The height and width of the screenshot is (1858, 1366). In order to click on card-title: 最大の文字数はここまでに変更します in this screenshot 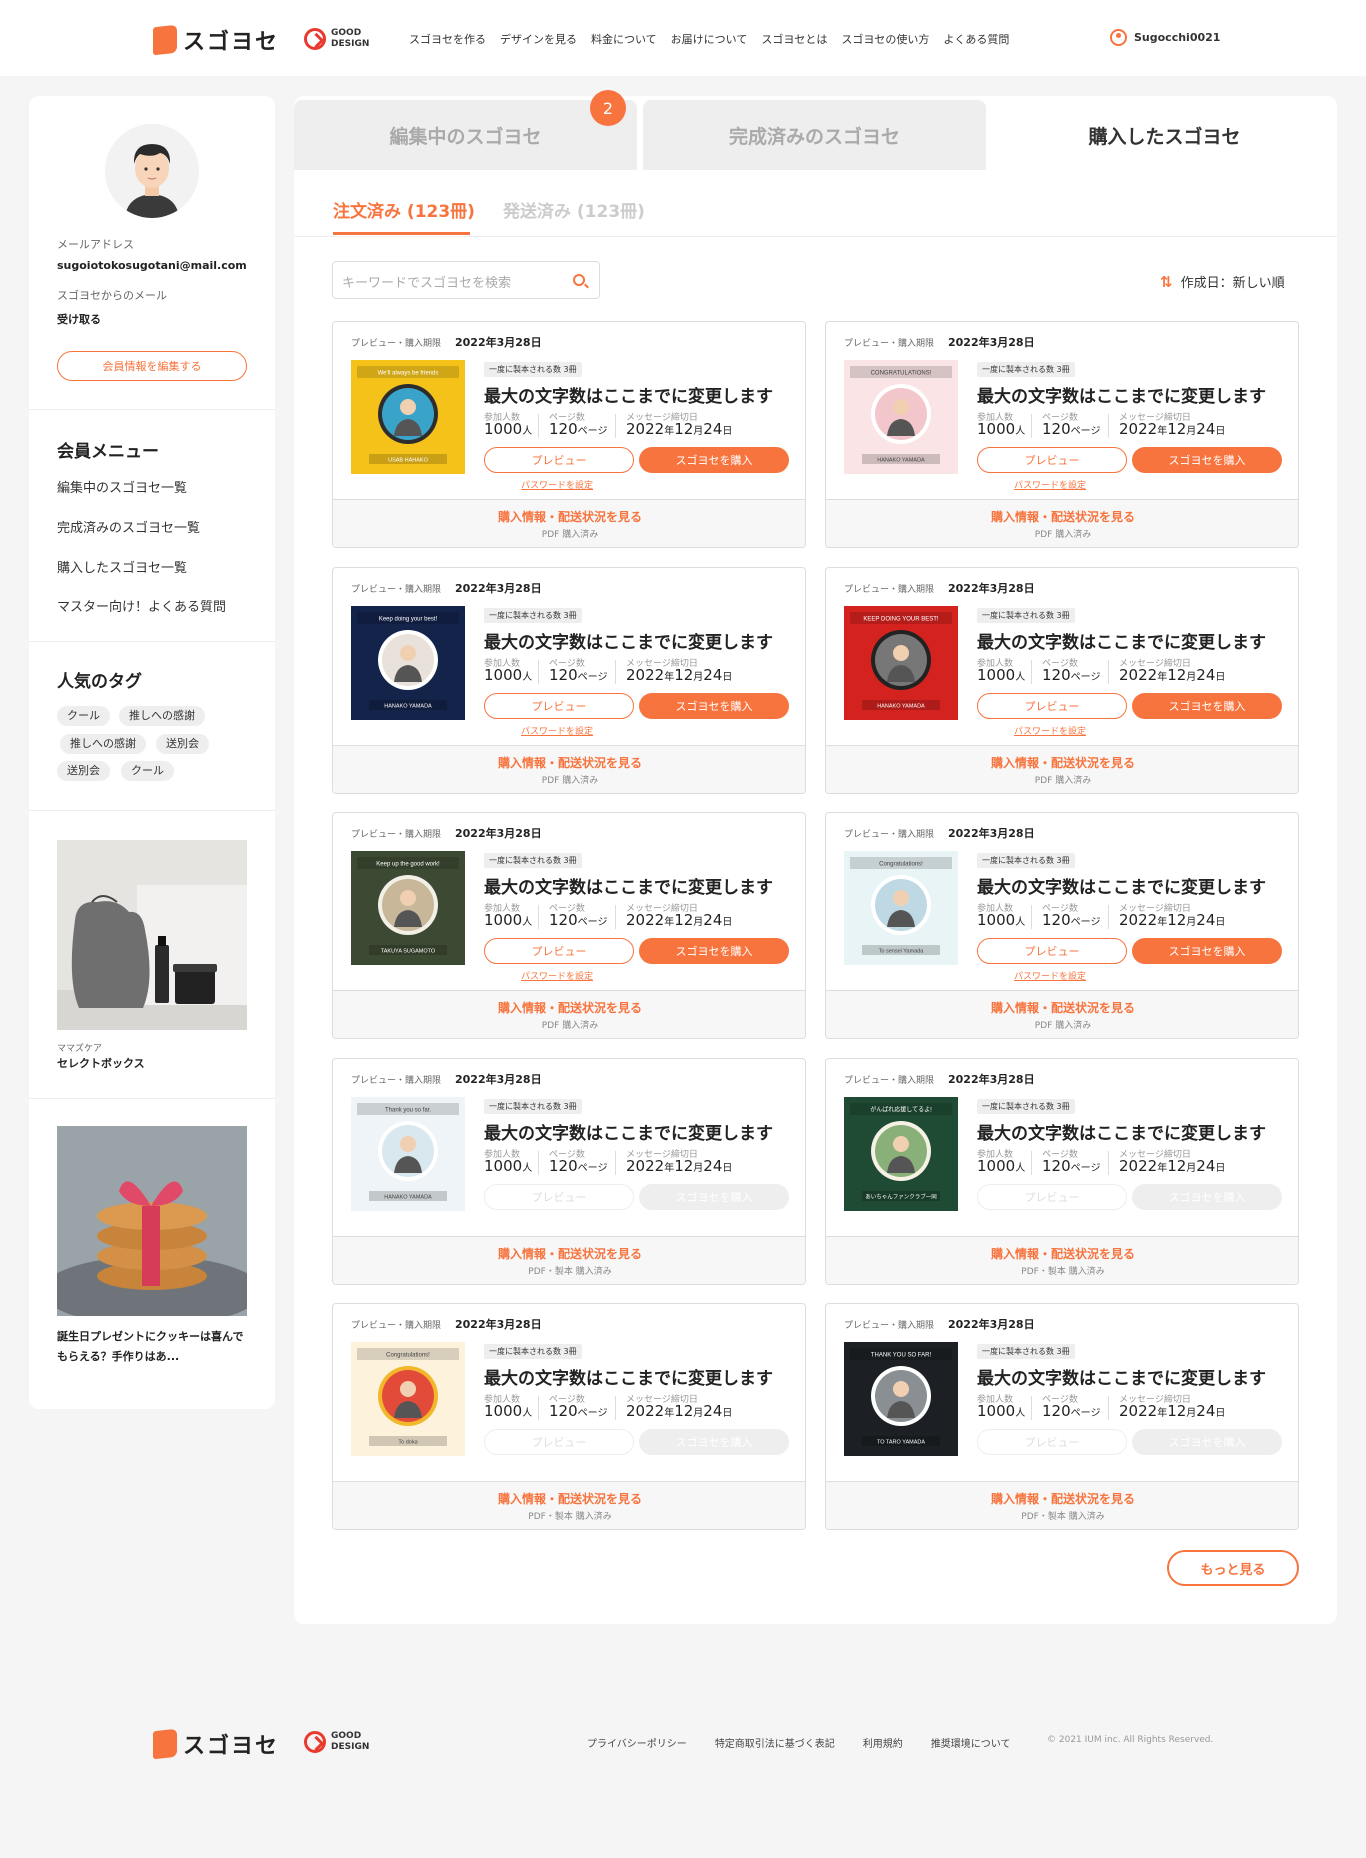, I will do `click(628, 1133)`.